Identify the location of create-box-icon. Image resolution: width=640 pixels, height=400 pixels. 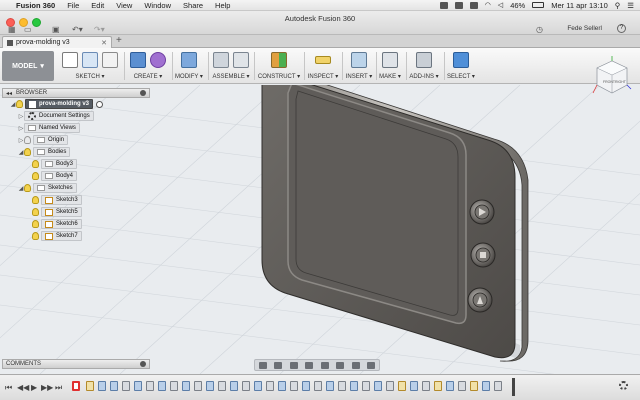
(138, 60).